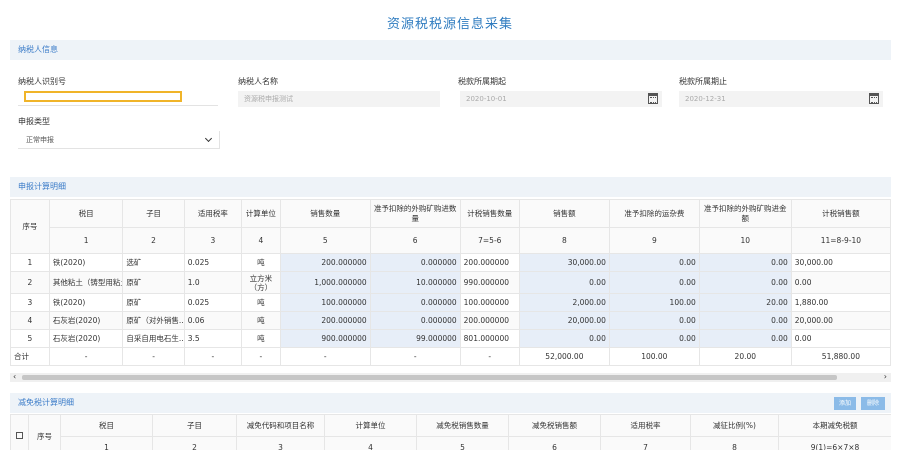 This screenshot has height=450, width=900. What do you see at coordinates (873, 403) in the screenshot?
I see `delete-button: 删除` at bounding box center [873, 403].